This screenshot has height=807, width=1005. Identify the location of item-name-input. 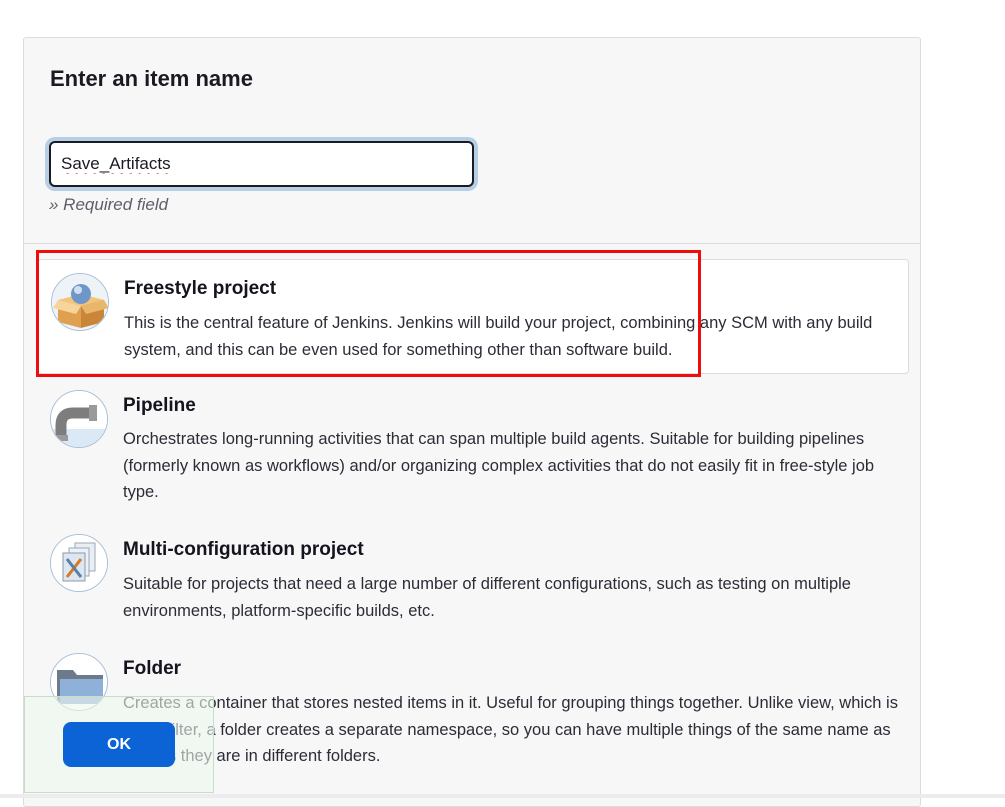
(261, 164).